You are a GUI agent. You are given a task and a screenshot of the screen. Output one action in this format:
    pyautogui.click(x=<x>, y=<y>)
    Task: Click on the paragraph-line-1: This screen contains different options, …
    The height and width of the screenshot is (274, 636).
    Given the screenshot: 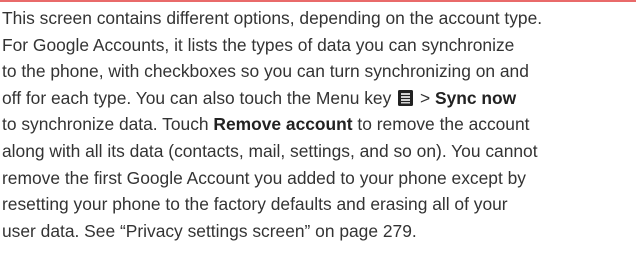 What is the action you would take?
    pyautogui.click(x=272, y=18)
    